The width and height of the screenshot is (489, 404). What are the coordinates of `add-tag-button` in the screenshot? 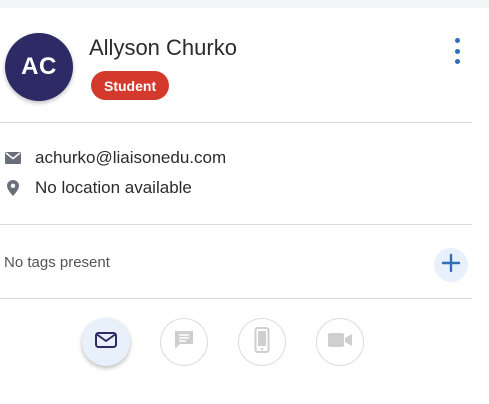 It's located at (451, 265).